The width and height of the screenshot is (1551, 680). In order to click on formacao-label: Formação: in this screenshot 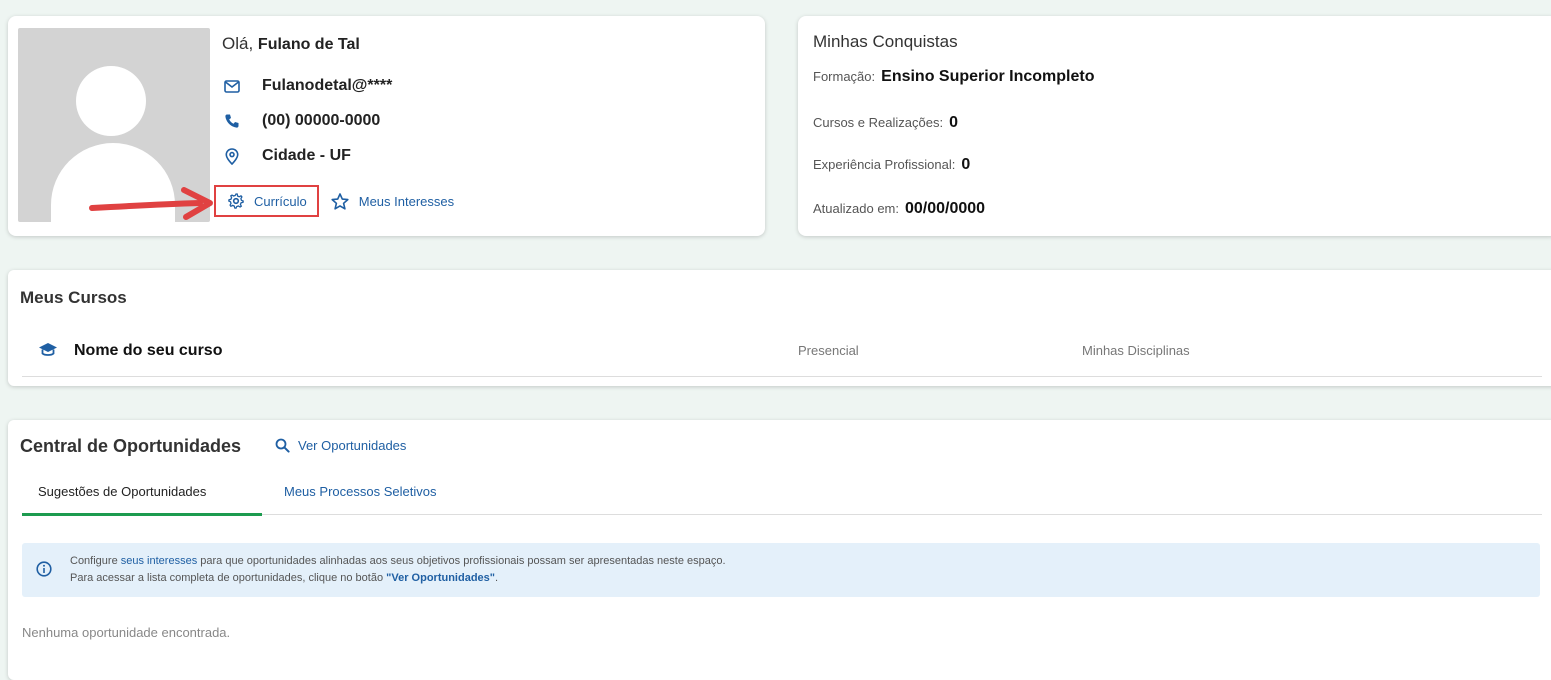, I will do `click(844, 76)`.